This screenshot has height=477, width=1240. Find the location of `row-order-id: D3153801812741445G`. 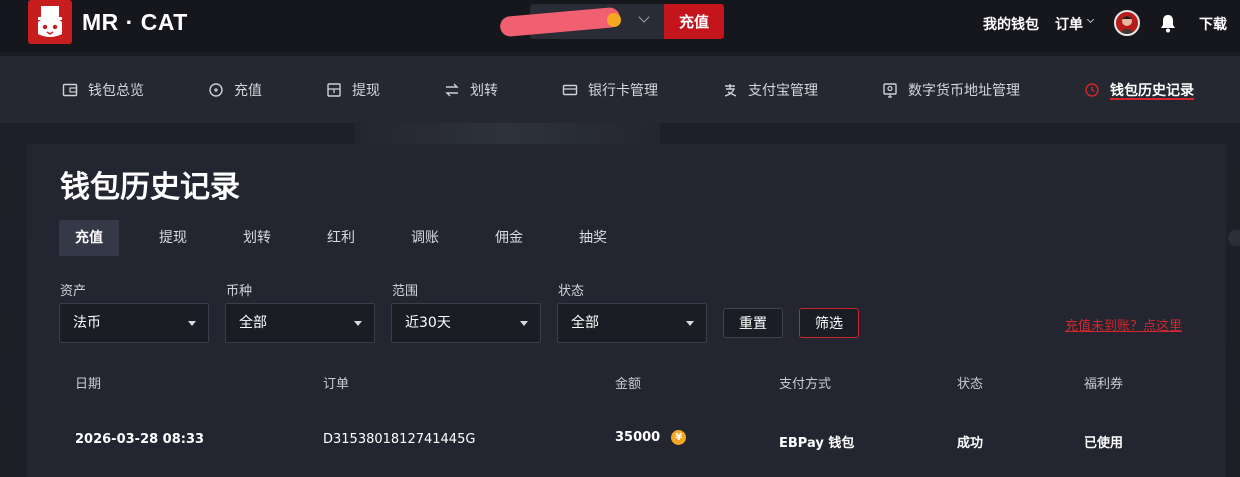

row-order-id: D3153801812741445G is located at coordinates (399, 439).